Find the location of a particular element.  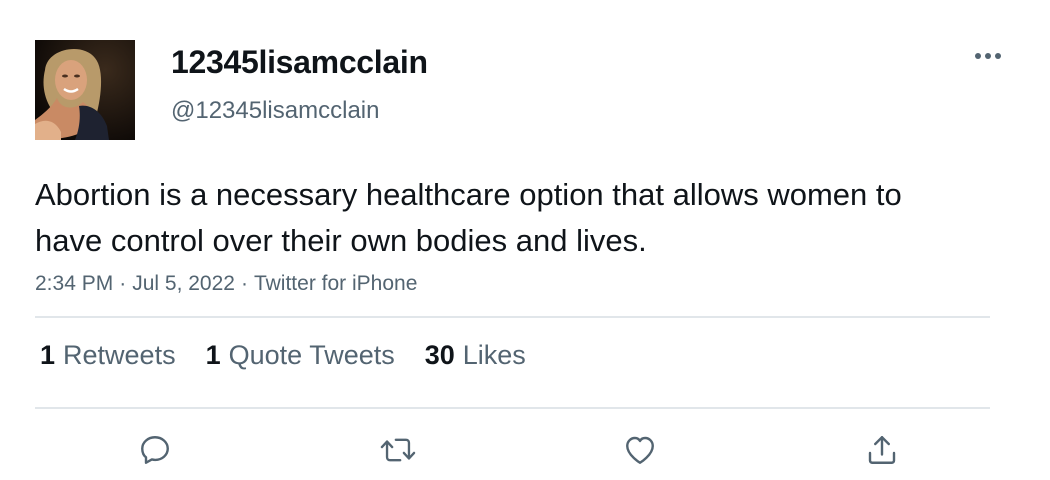

quote-tweets-label: Quote Tweets is located at coordinates (311, 355).